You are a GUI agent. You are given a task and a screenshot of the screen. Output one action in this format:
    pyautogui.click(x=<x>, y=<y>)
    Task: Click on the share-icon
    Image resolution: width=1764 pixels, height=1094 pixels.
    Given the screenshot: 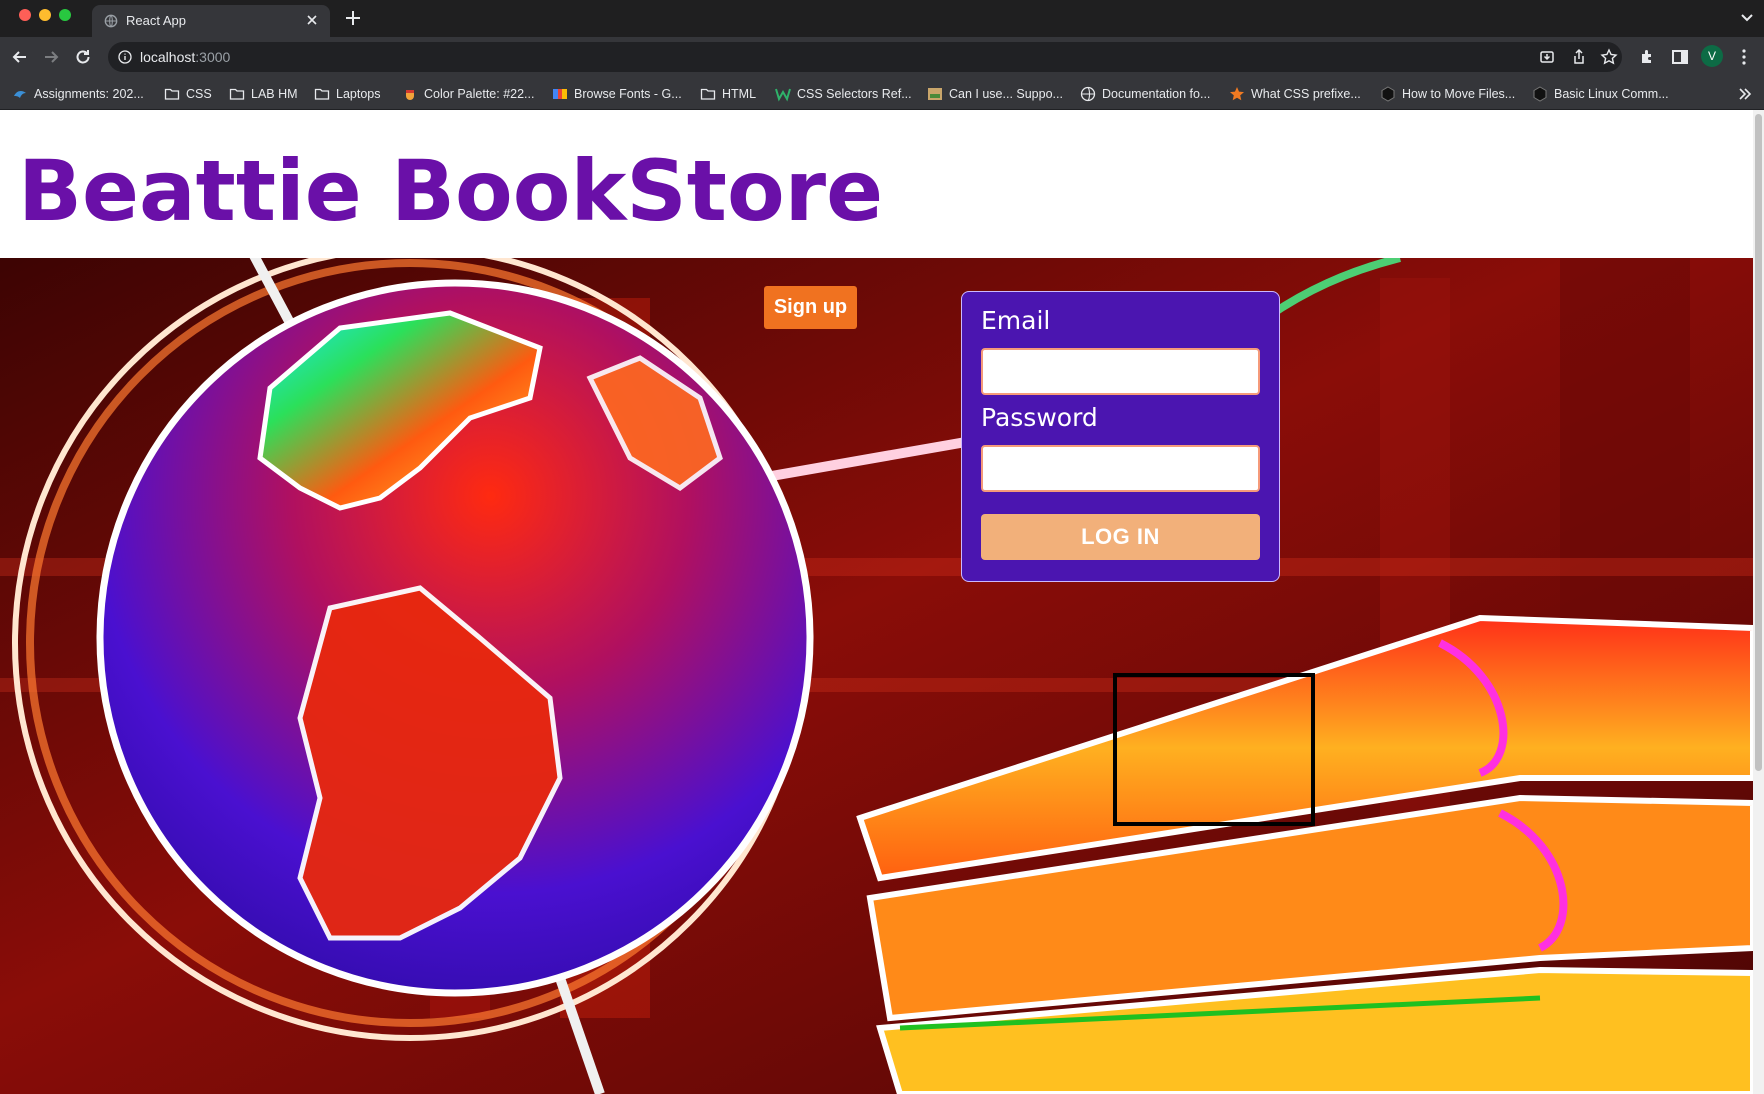 What is the action you would take?
    pyautogui.click(x=1579, y=57)
    